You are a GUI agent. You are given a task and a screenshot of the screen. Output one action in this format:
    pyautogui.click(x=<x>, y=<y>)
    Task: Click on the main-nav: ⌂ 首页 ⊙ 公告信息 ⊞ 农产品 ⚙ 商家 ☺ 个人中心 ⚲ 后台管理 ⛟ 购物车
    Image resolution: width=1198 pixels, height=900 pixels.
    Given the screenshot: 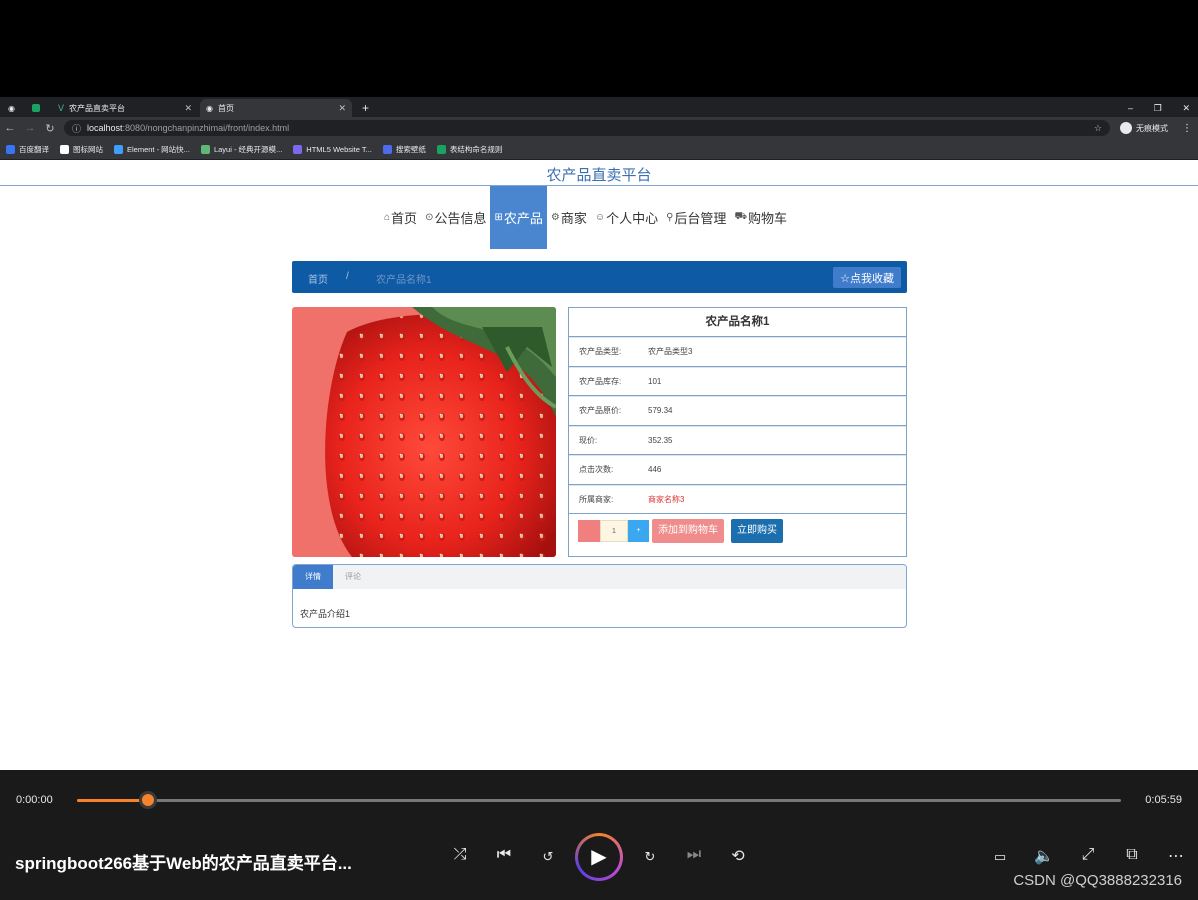 What is the action you would take?
    pyautogui.click(x=585, y=217)
    